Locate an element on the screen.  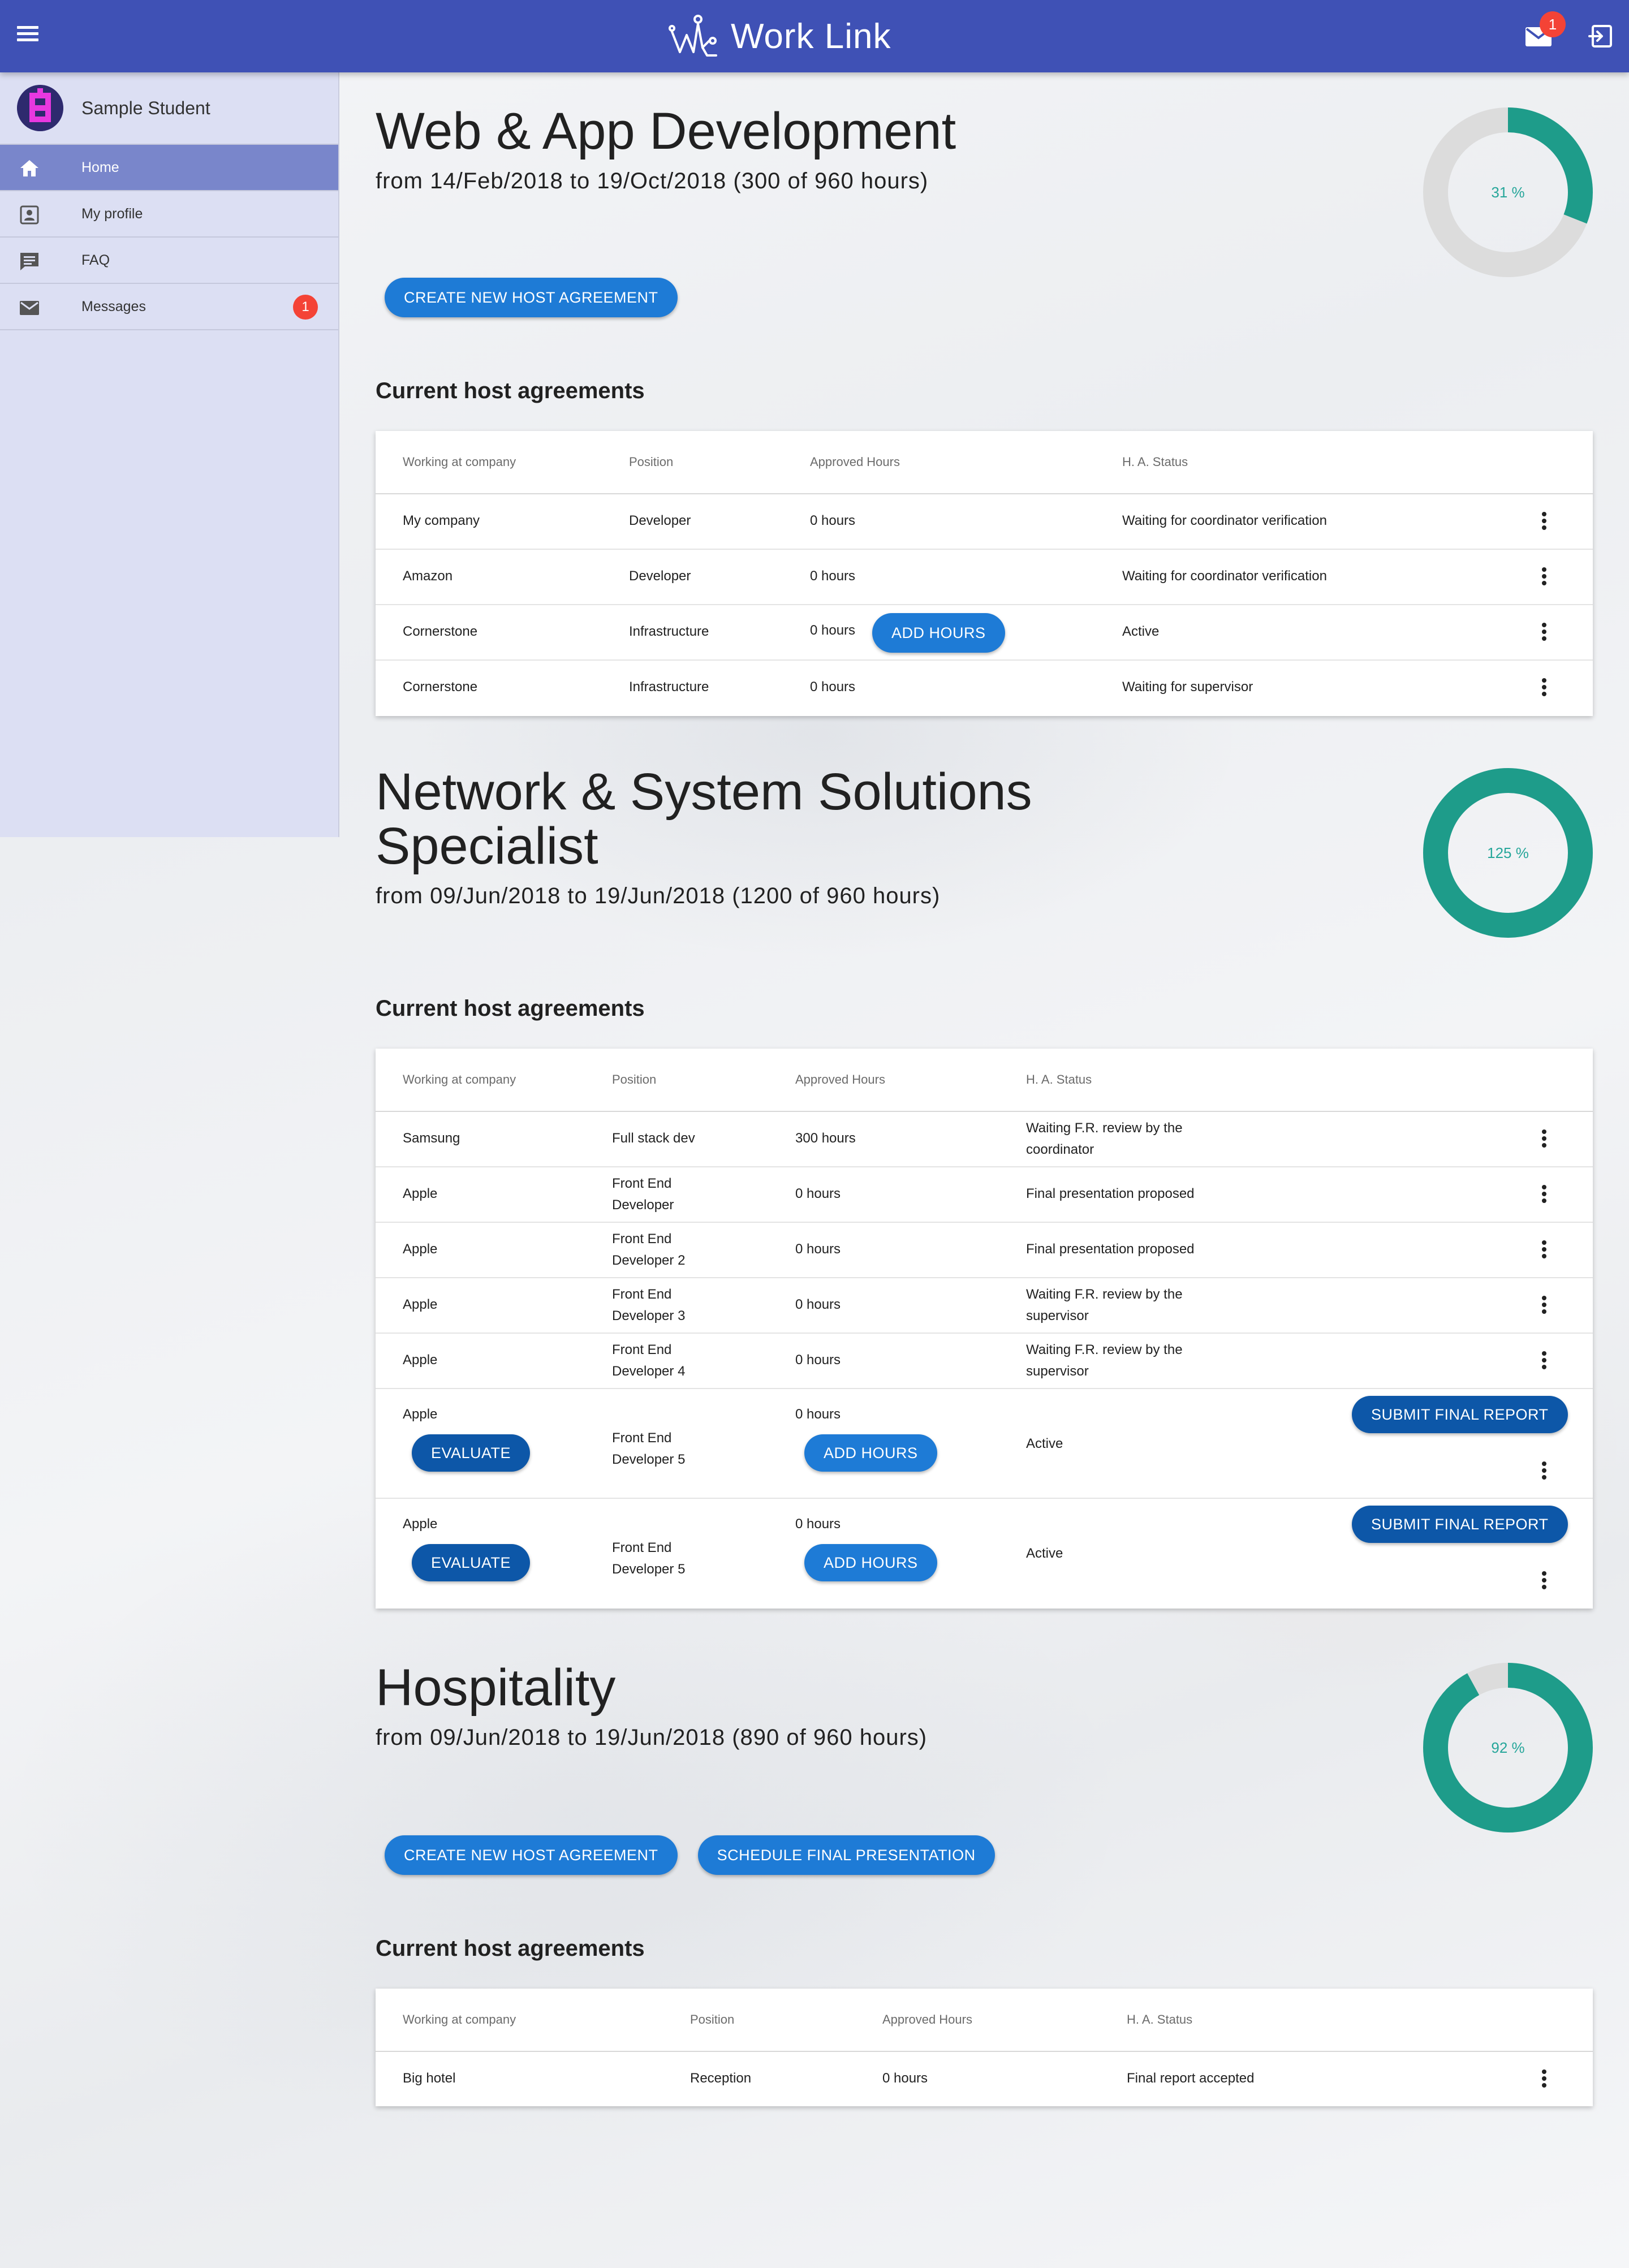
user-name: Sample Student is located at coordinates (145, 107).